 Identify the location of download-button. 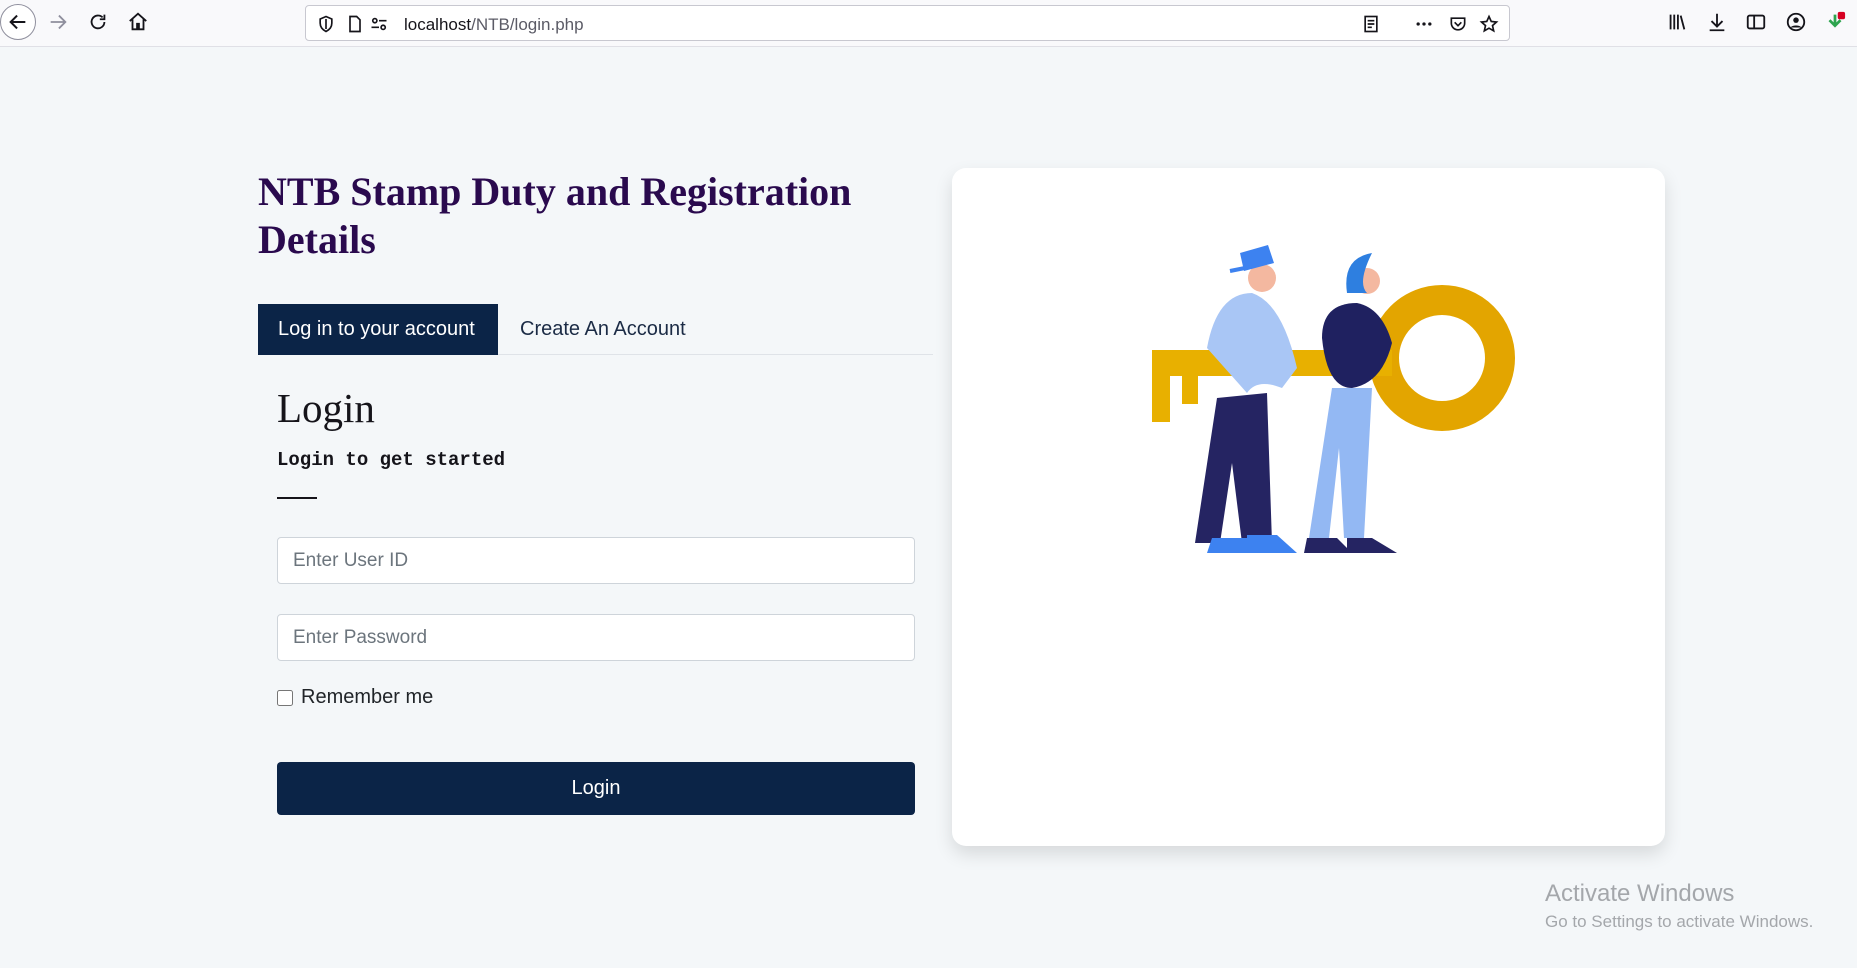
(1717, 22).